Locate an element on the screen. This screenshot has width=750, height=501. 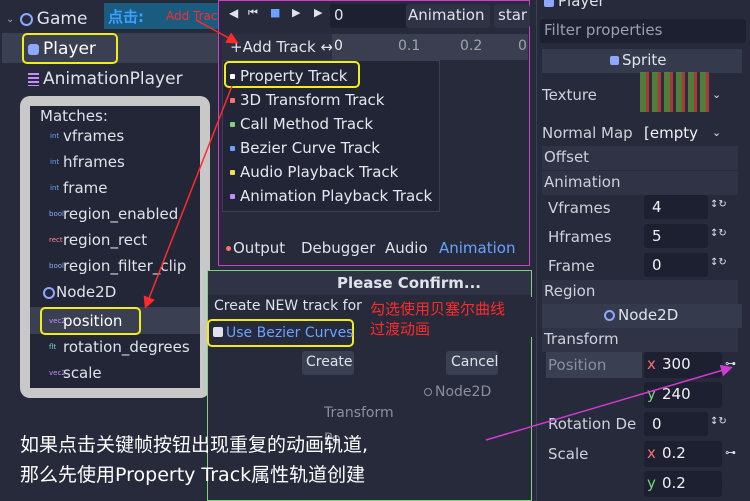
hframes-field: 5 is located at coordinates (676, 236).